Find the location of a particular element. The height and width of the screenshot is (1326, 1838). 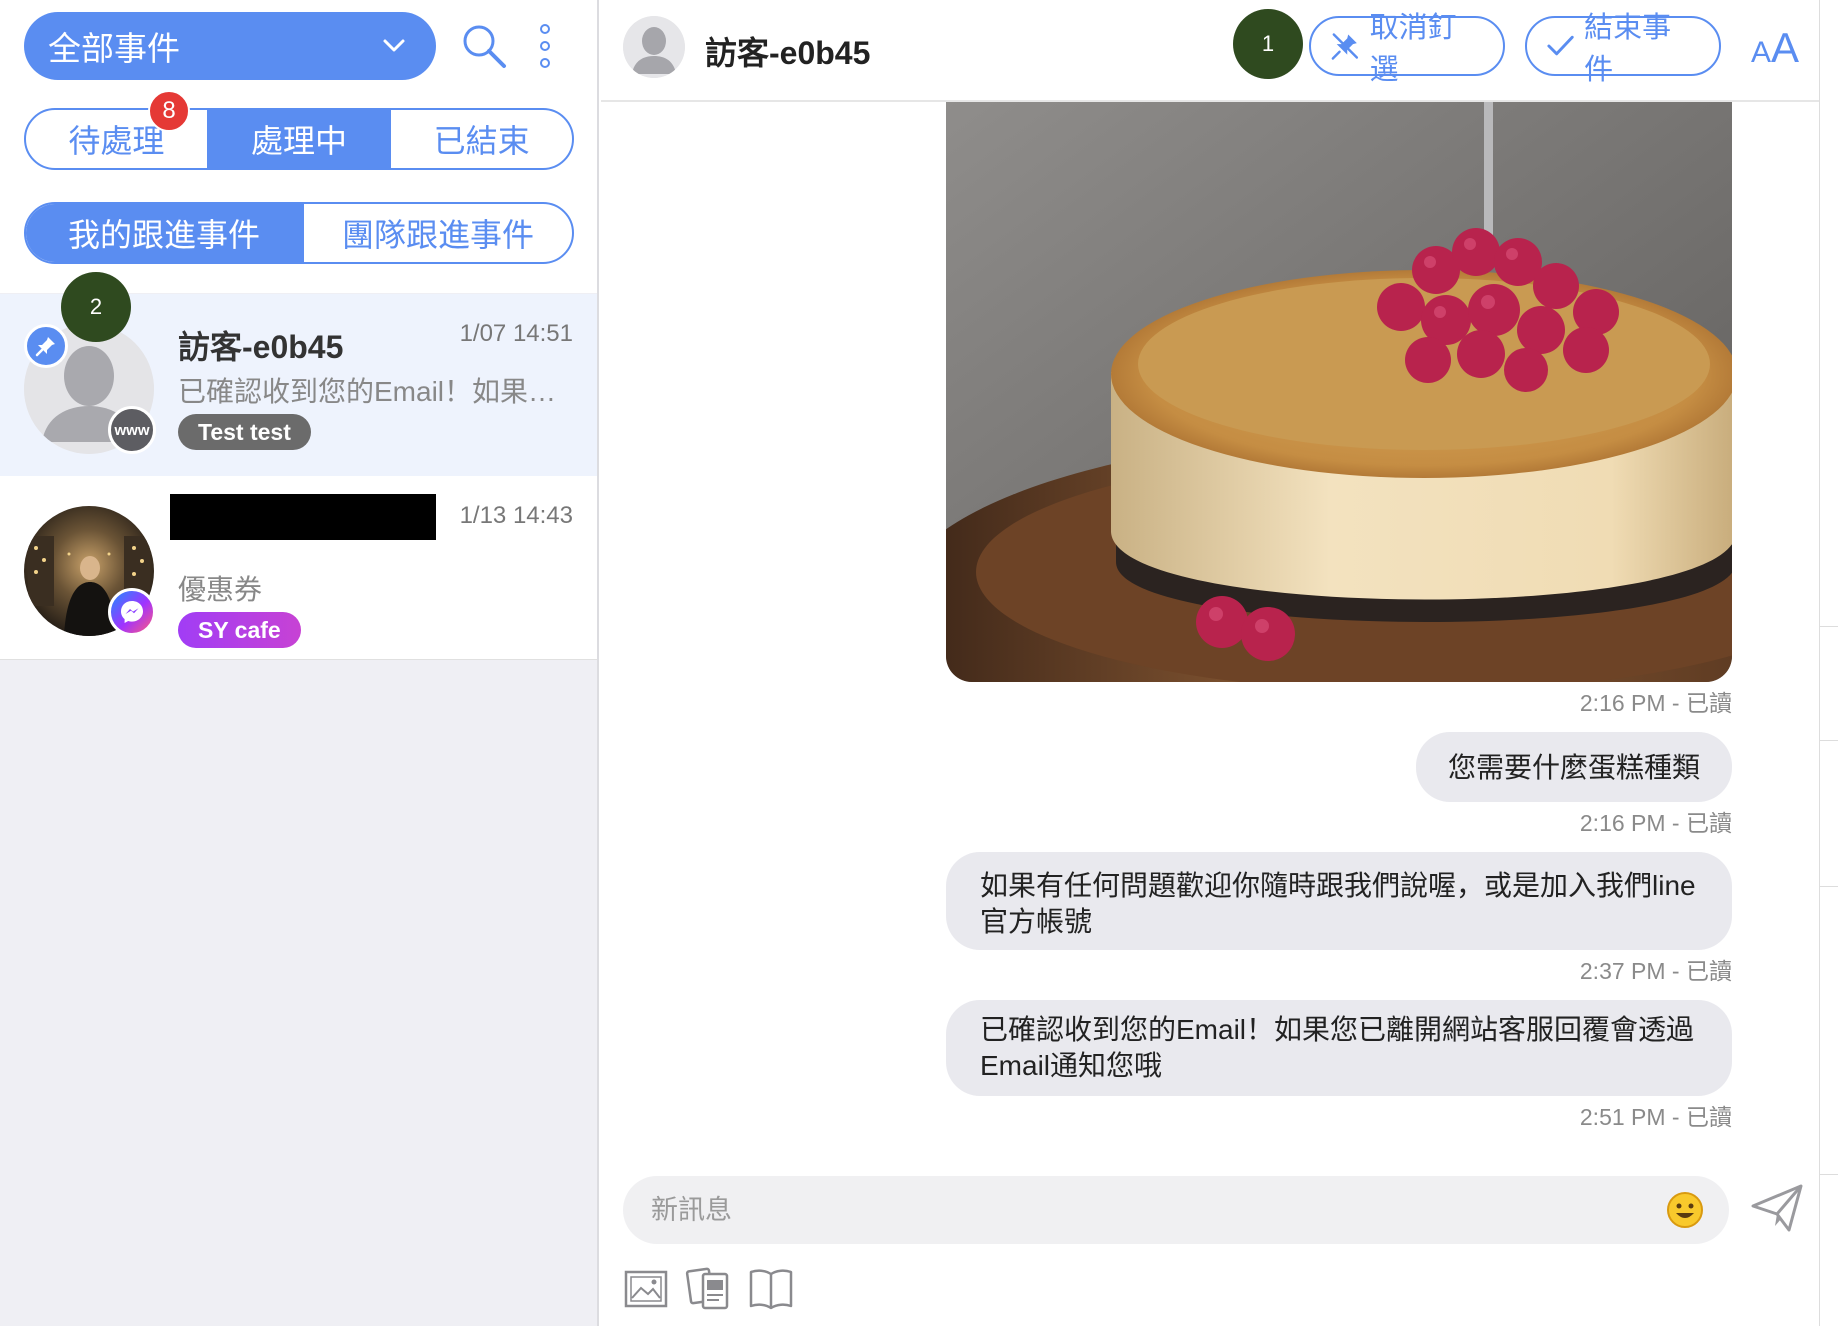

end-event-label: 結束事件 is located at coordinates (1628, 49).